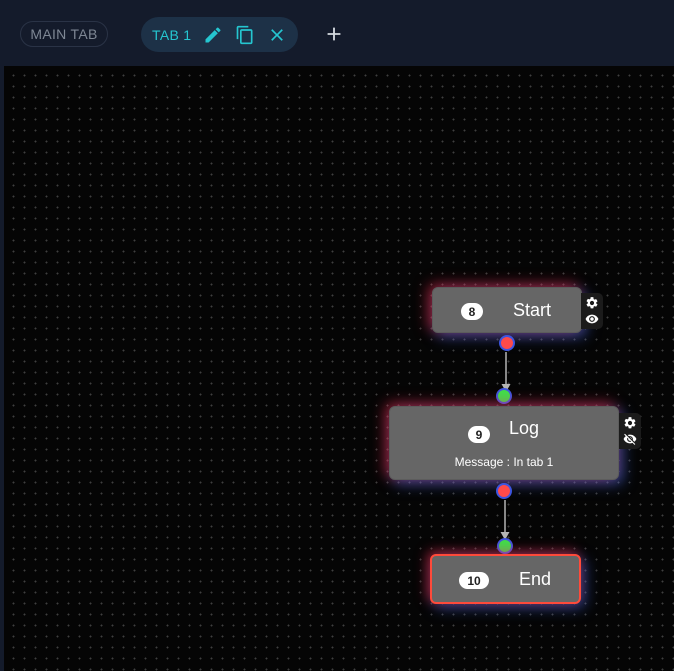  I want to click on plus-icon, so click(334, 34).